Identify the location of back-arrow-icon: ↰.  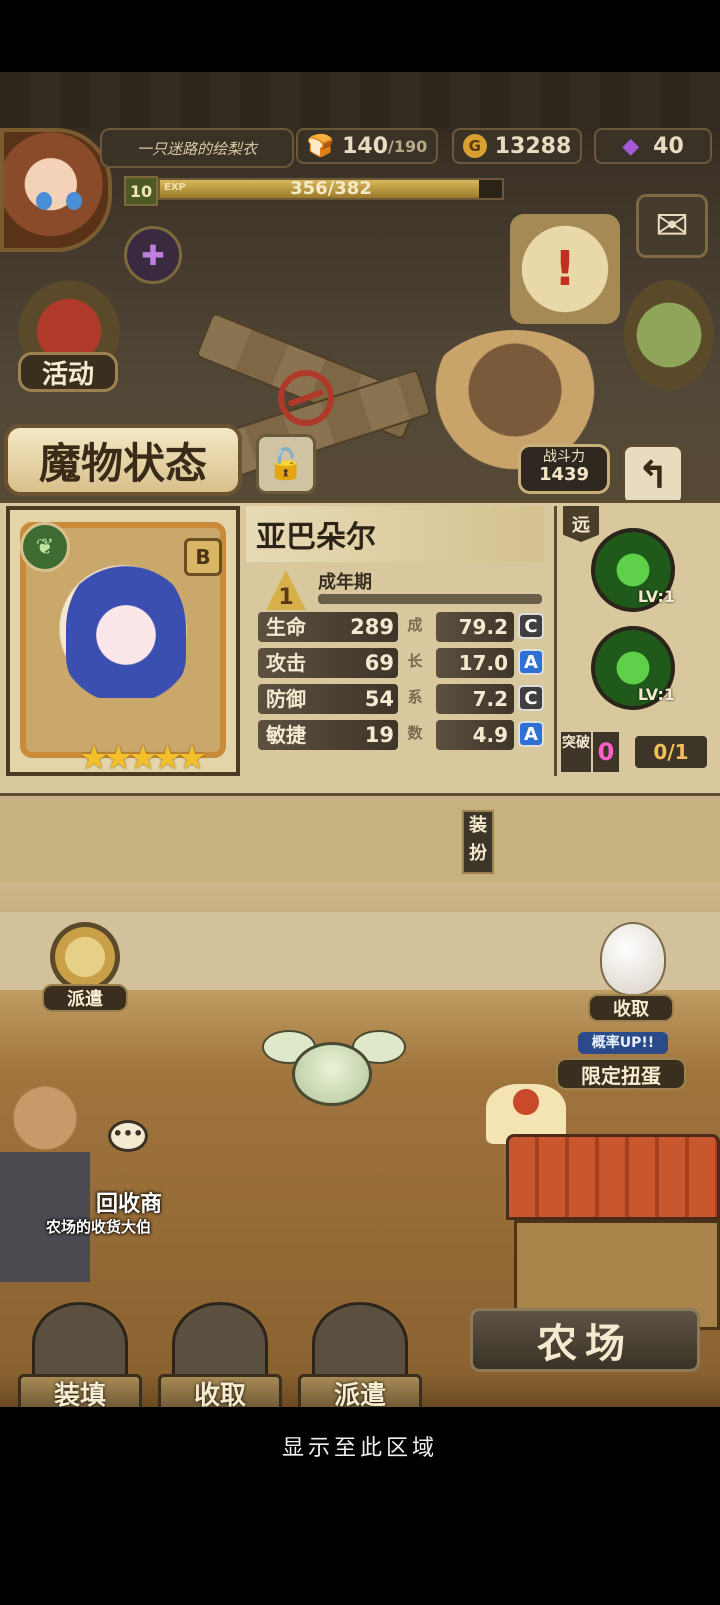
(653, 475).